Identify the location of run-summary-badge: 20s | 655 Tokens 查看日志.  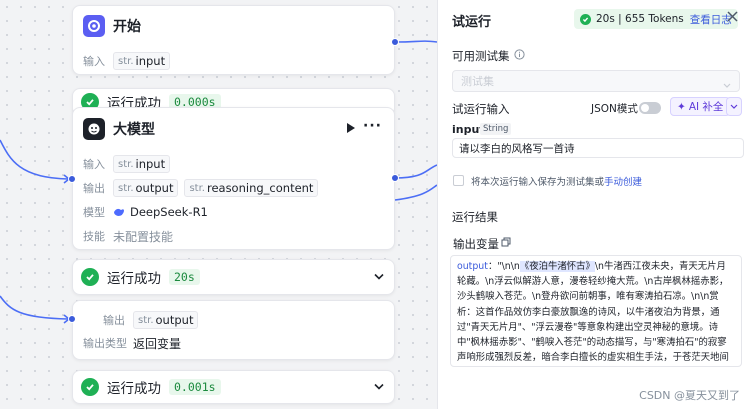
(656, 19).